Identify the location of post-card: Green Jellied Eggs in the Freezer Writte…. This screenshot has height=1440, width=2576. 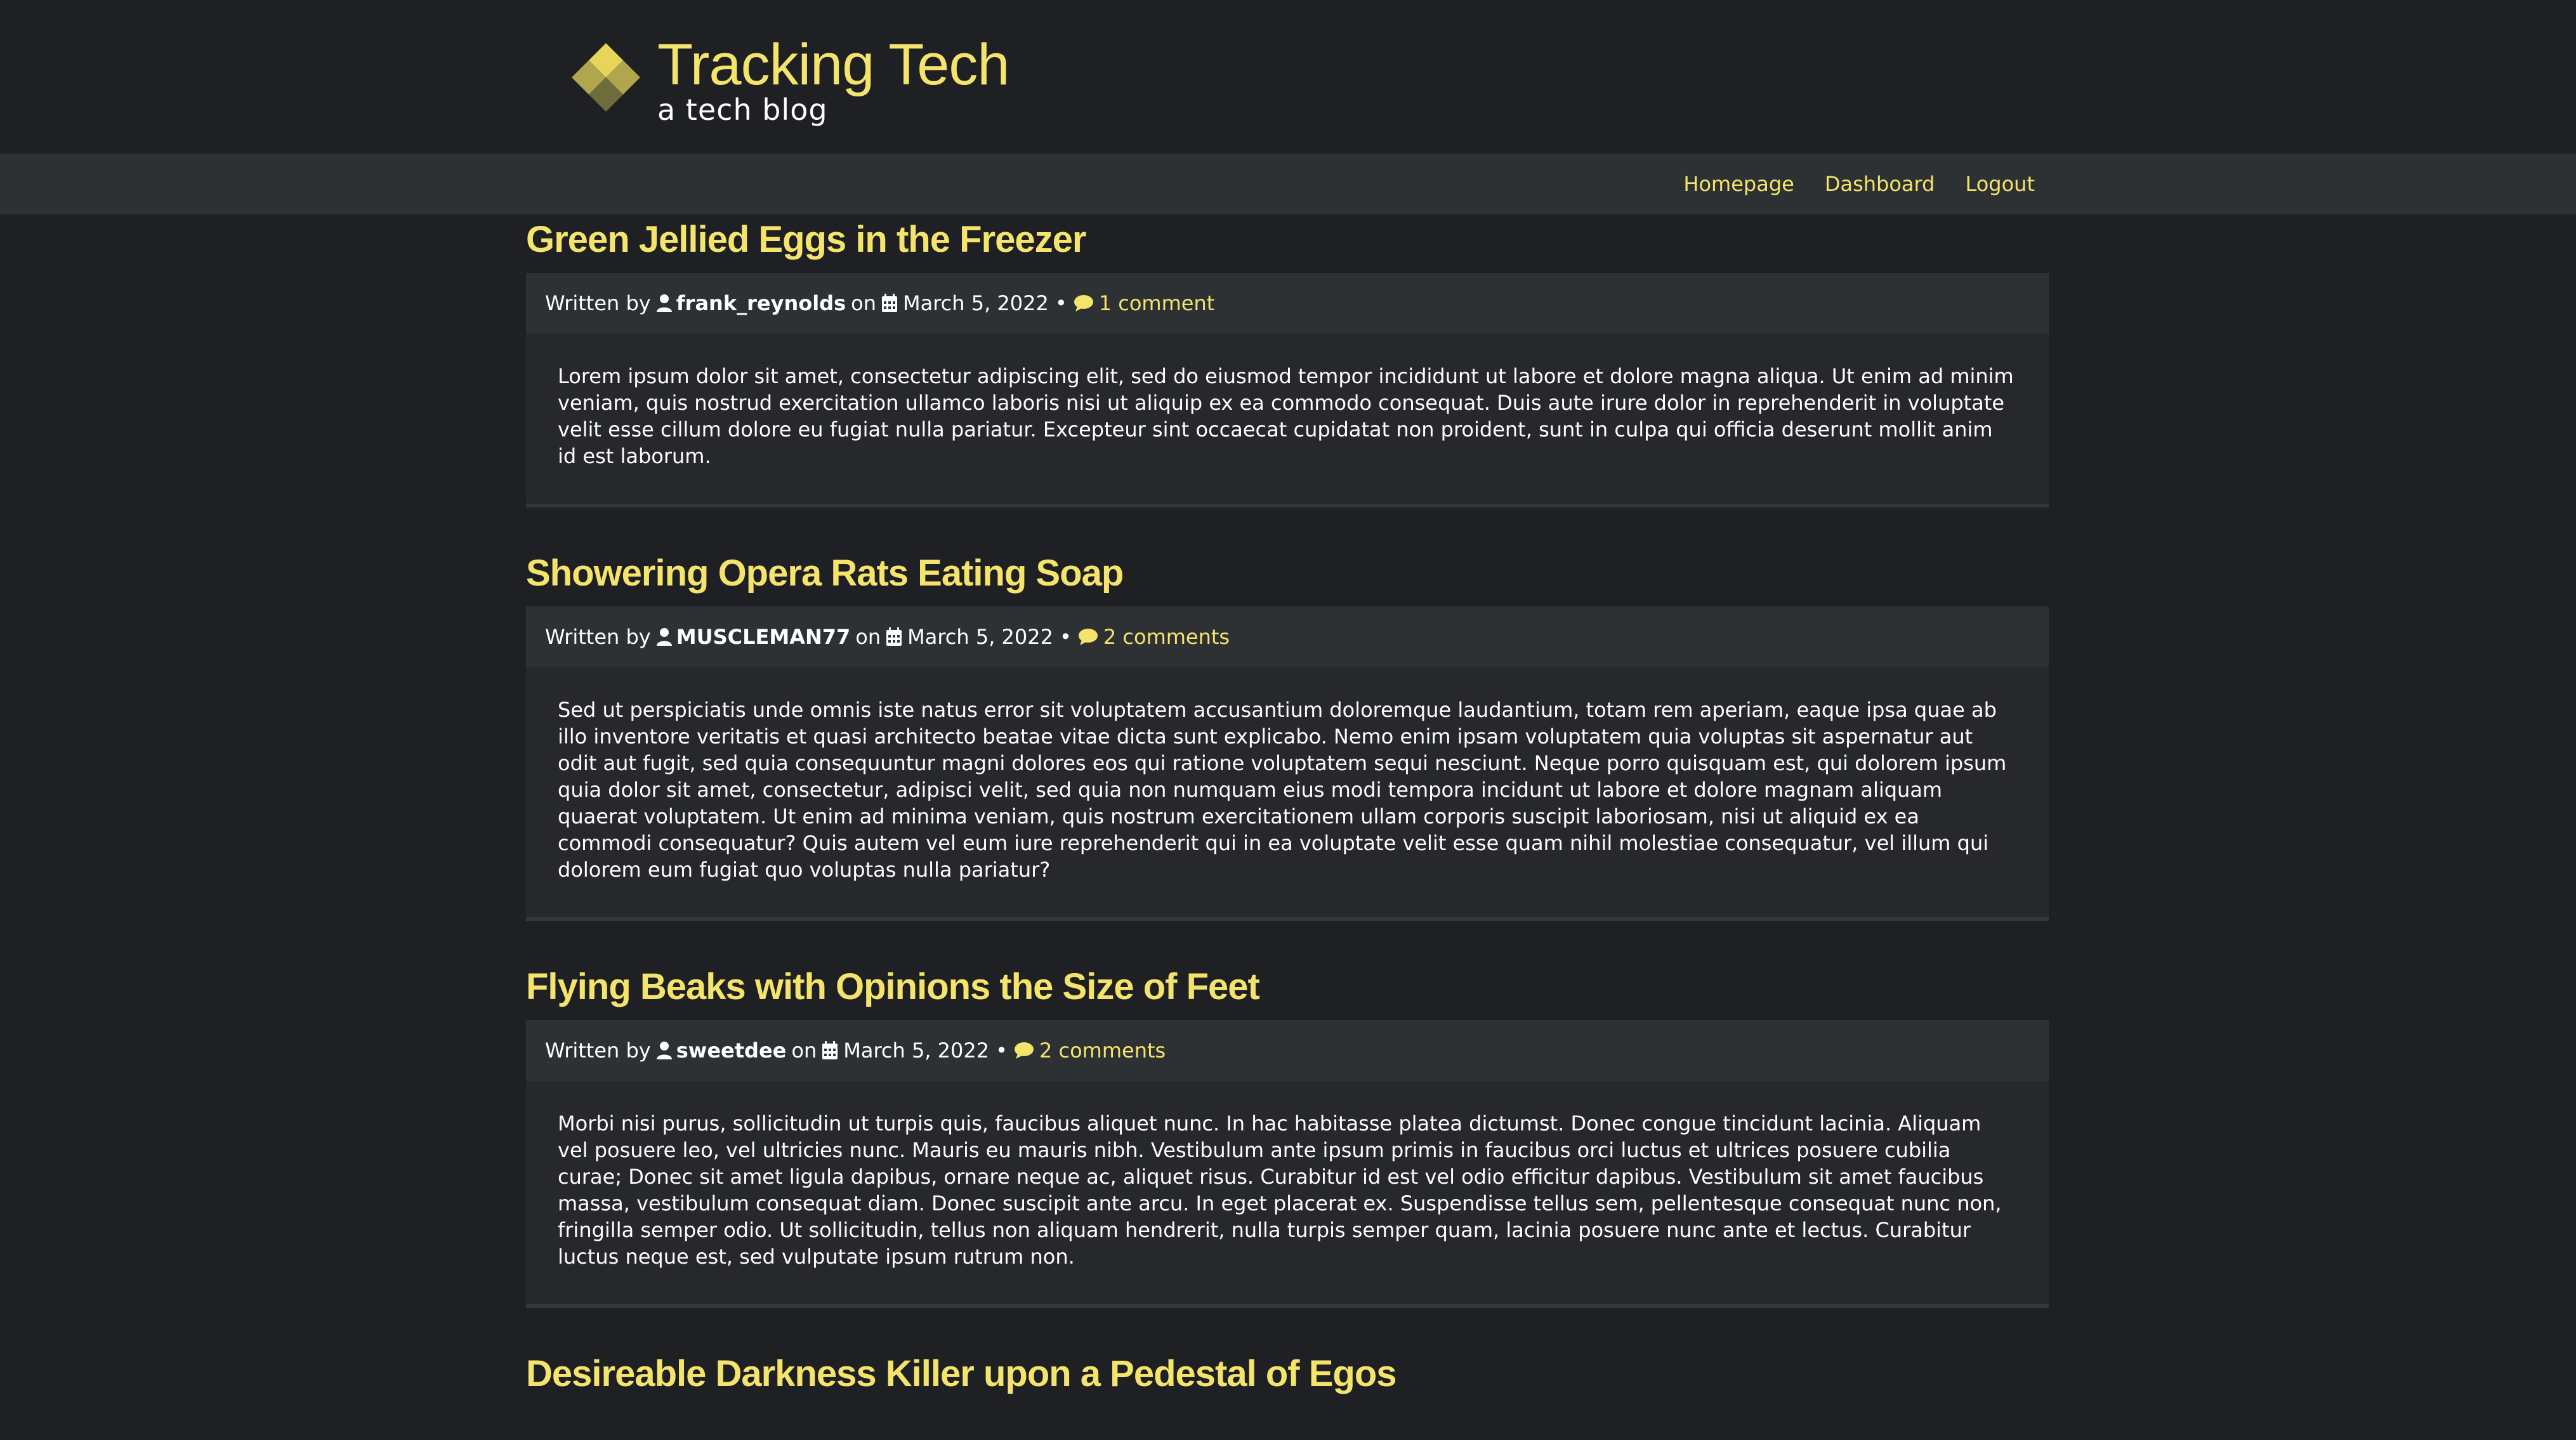
(1287, 361).